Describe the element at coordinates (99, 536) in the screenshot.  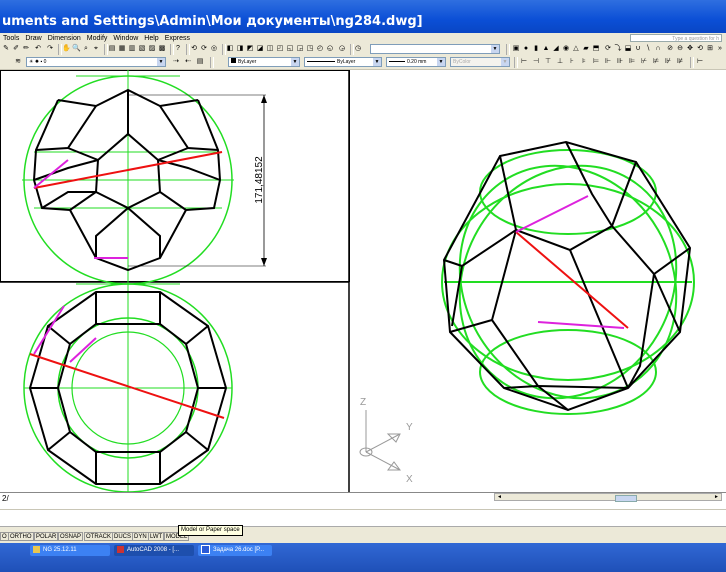
I see `status-otrack: OTRACK` at that location.